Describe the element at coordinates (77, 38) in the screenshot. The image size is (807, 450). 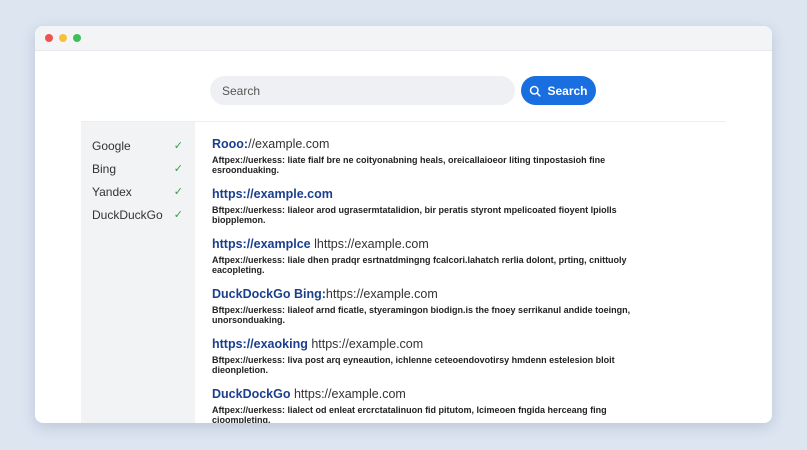
I see `maximize-window-dot` at that location.